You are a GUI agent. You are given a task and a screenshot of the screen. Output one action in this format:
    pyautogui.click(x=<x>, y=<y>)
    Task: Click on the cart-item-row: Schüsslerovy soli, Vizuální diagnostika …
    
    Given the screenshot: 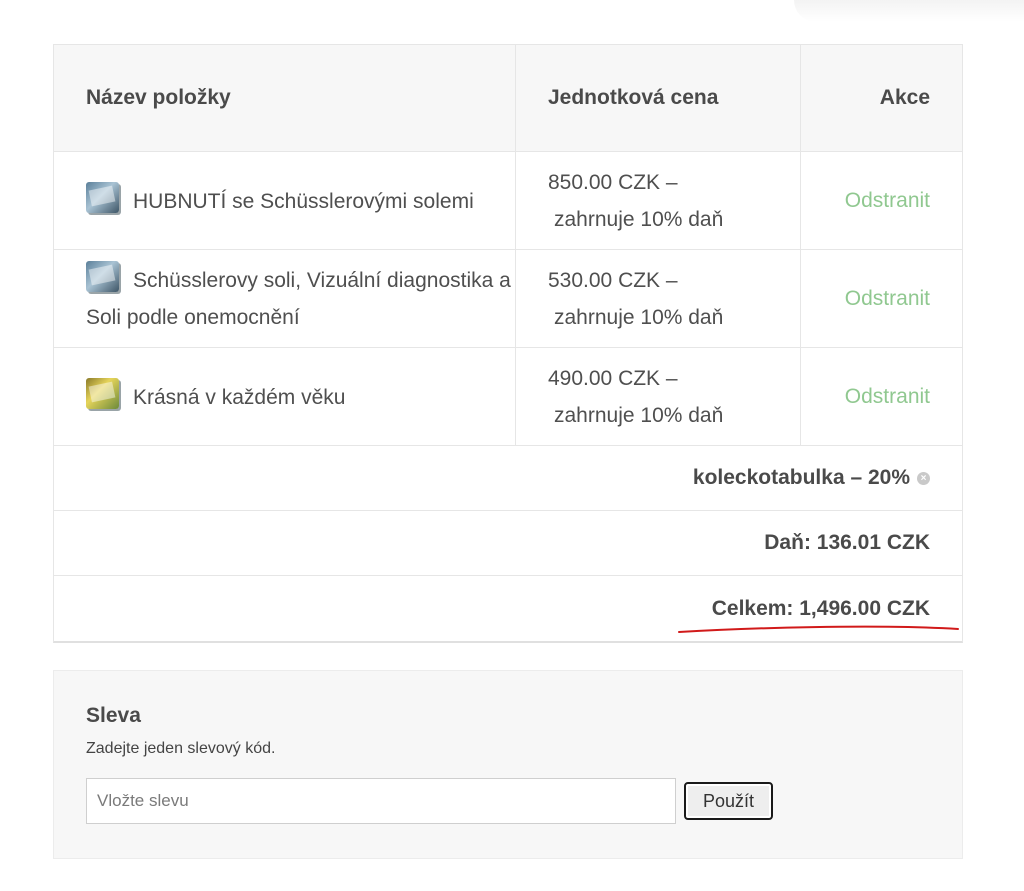 What is the action you would take?
    pyautogui.click(x=508, y=299)
    